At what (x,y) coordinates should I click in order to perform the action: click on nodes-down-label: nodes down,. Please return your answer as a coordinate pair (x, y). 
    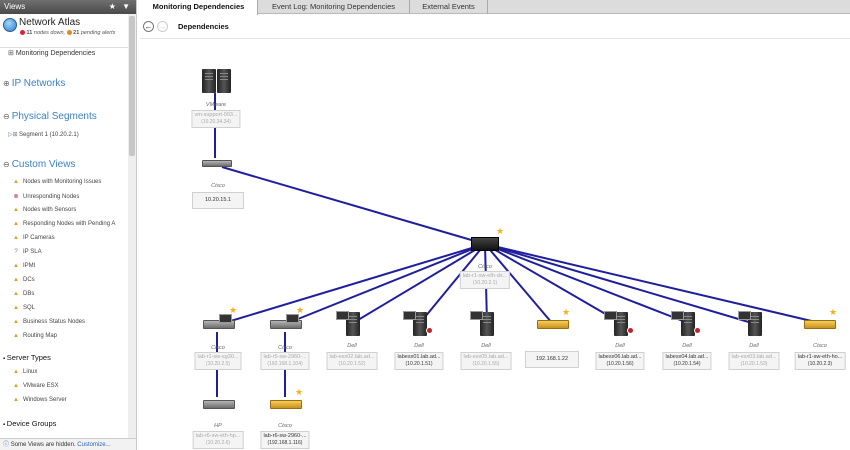
    Looking at the image, I should click on (49, 33).